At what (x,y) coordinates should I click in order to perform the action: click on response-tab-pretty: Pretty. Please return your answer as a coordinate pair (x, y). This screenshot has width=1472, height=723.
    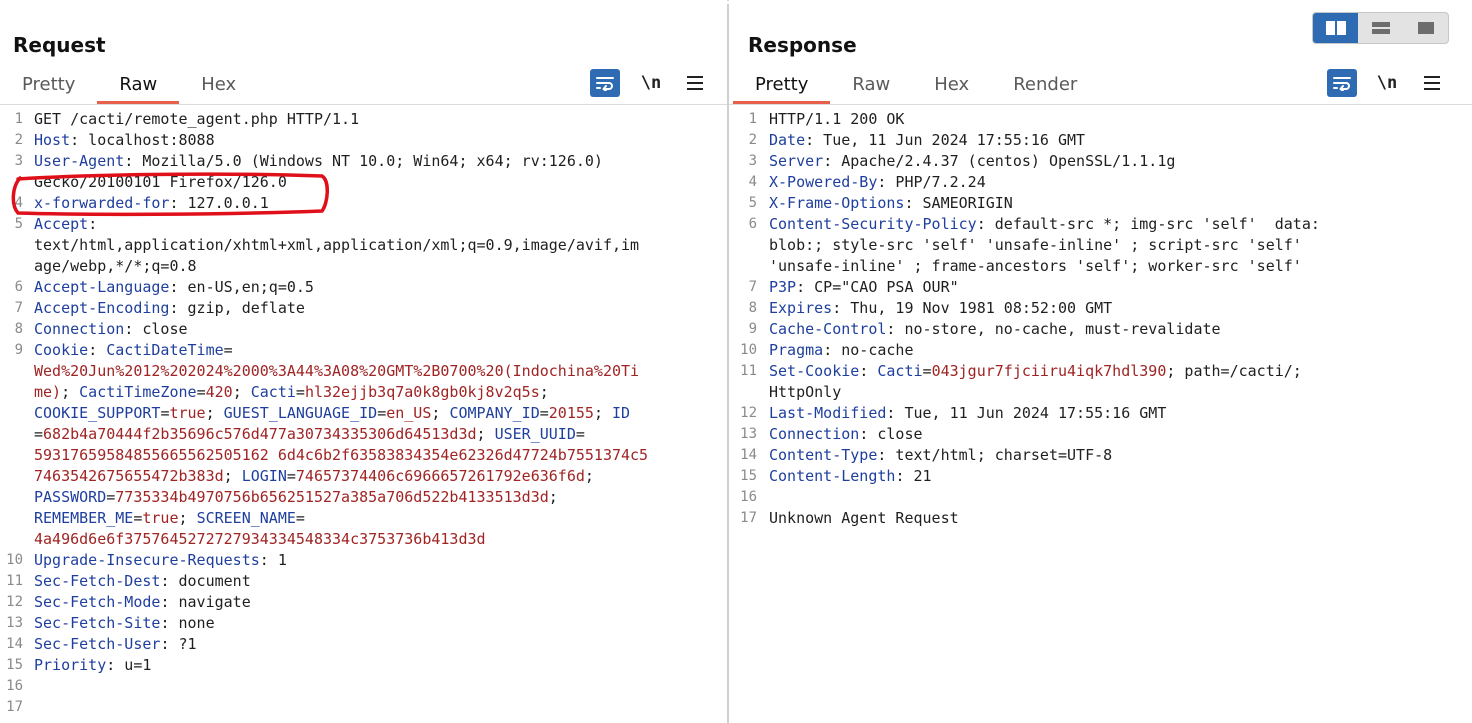
    Looking at the image, I should click on (782, 85).